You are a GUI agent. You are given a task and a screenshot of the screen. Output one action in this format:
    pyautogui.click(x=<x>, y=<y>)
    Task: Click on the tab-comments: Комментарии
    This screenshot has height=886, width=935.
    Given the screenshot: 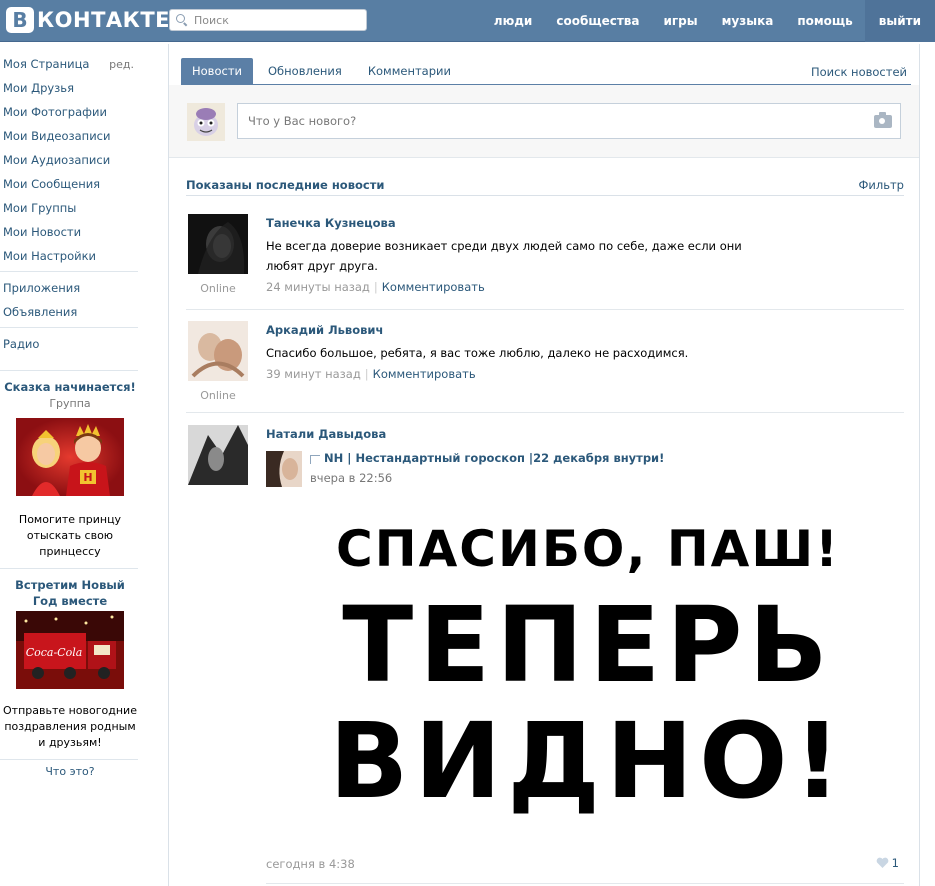 What is the action you would take?
    pyautogui.click(x=409, y=71)
    